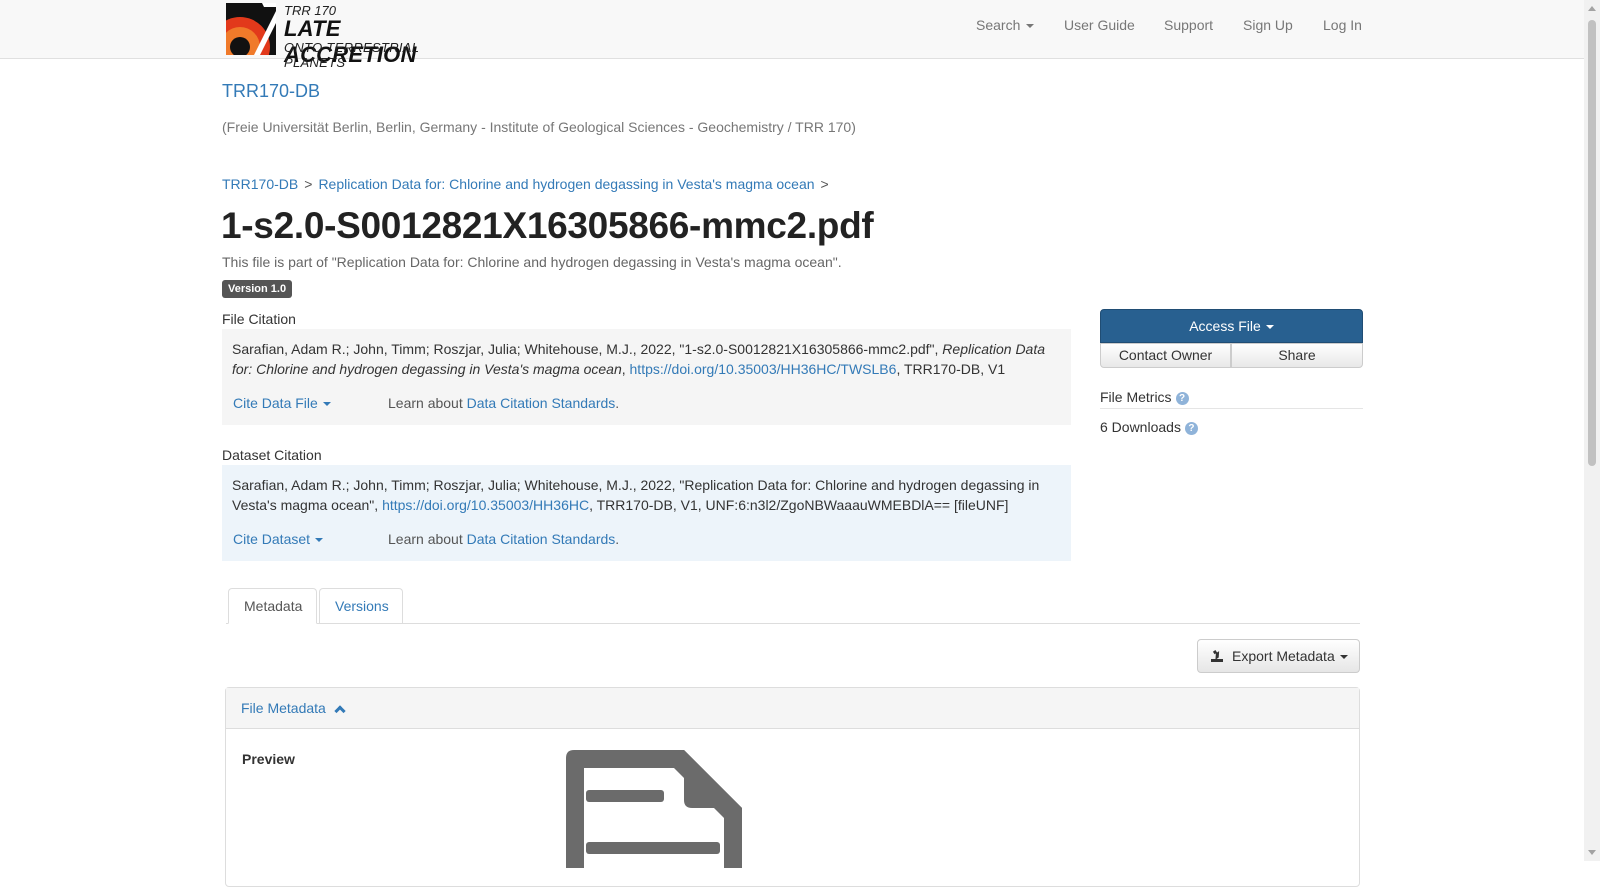 This screenshot has width=1600, height=887. What do you see at coordinates (1188, 25) in the screenshot?
I see `nav-support: Support` at bounding box center [1188, 25].